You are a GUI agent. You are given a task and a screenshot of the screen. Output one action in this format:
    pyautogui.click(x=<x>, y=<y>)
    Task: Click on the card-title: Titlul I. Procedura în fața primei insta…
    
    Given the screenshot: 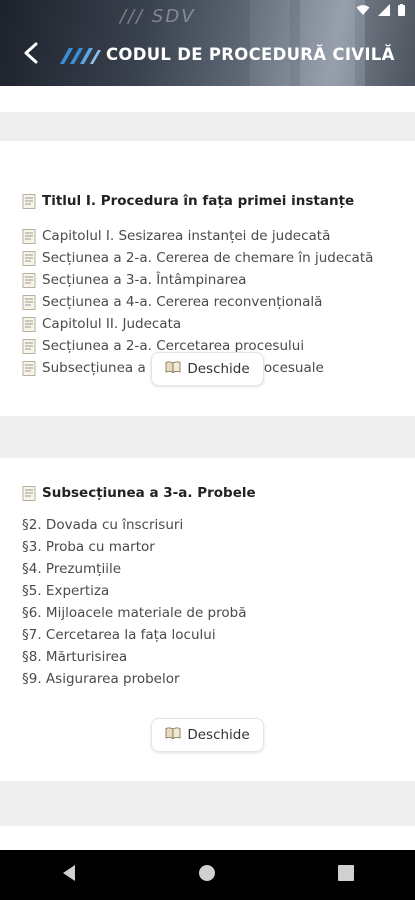 What is the action you would take?
    pyautogui.click(x=198, y=201)
    